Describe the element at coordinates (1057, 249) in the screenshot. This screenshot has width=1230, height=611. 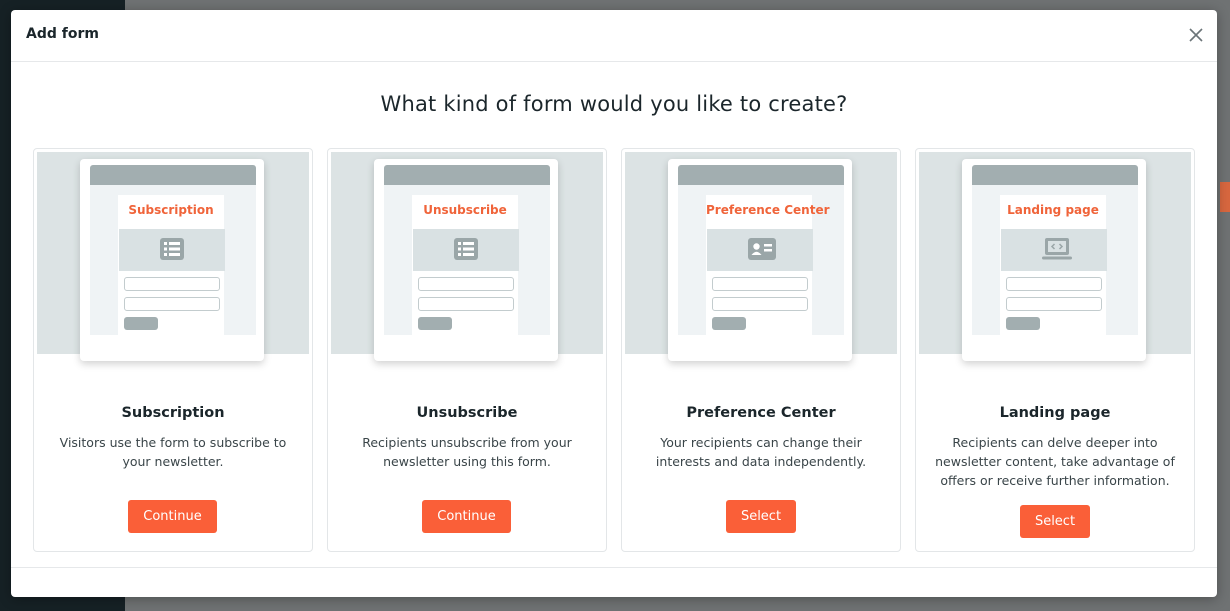
I see `laptop-code-icon` at that location.